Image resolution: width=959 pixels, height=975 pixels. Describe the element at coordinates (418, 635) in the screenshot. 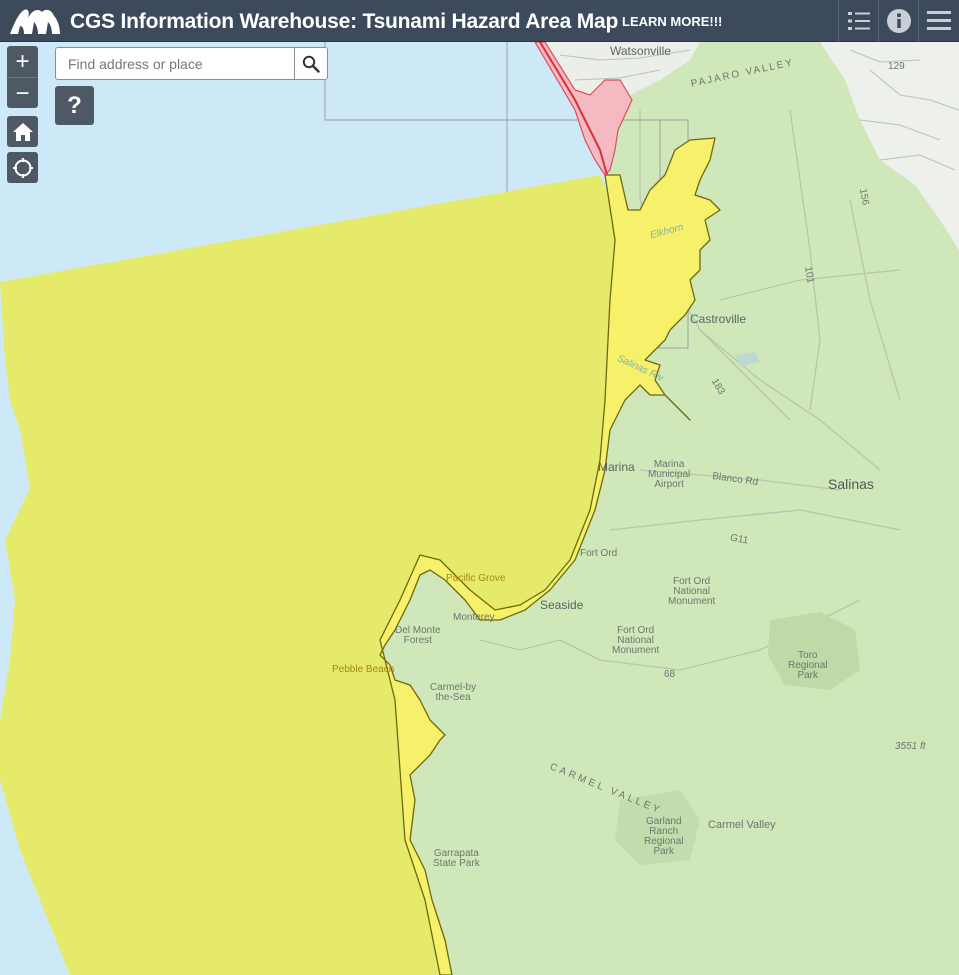

I see `label-del-monte-forest: Del Monte Forest` at that location.